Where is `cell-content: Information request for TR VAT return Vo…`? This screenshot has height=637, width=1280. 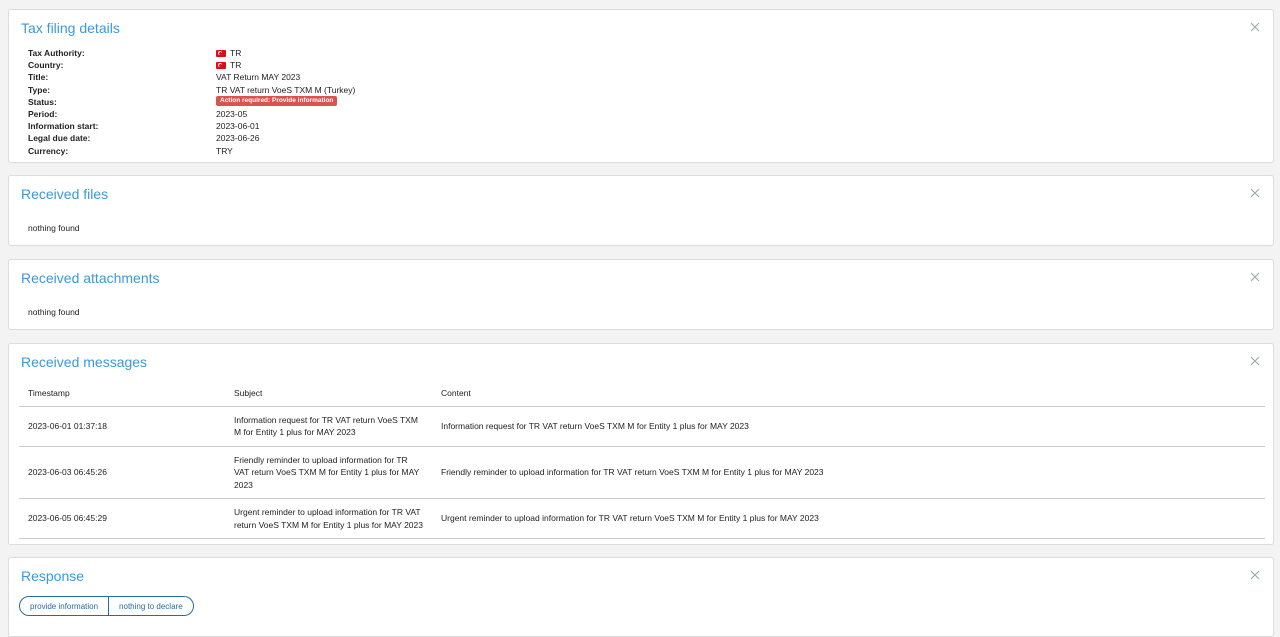
cell-content: Information request for TR VAT return Vo… is located at coordinates (848, 426).